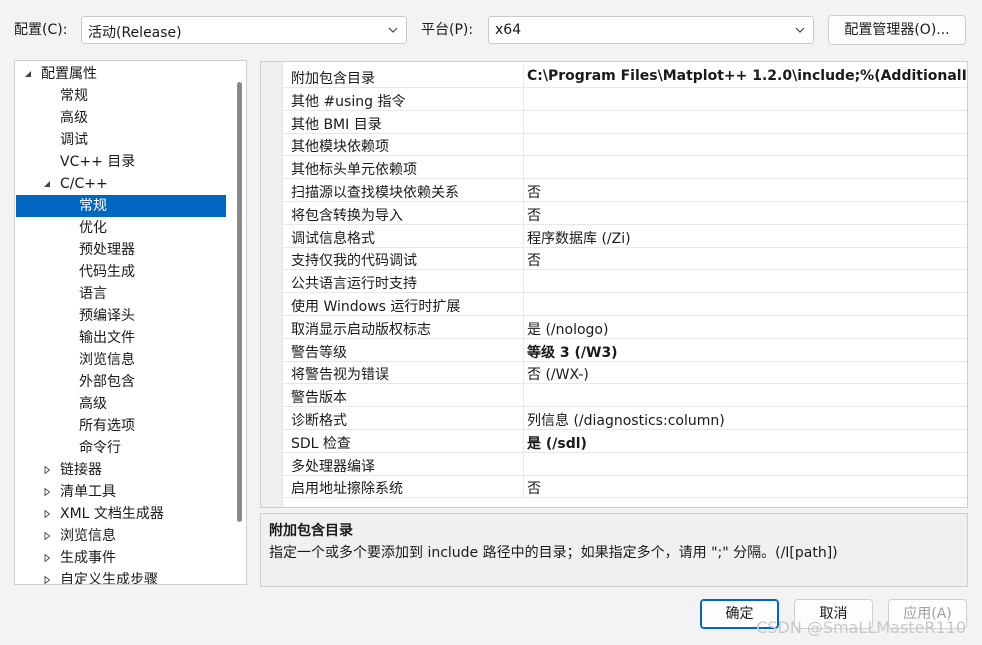 The width and height of the screenshot is (982, 645). I want to click on chevron-down-icon, so click(393, 30).